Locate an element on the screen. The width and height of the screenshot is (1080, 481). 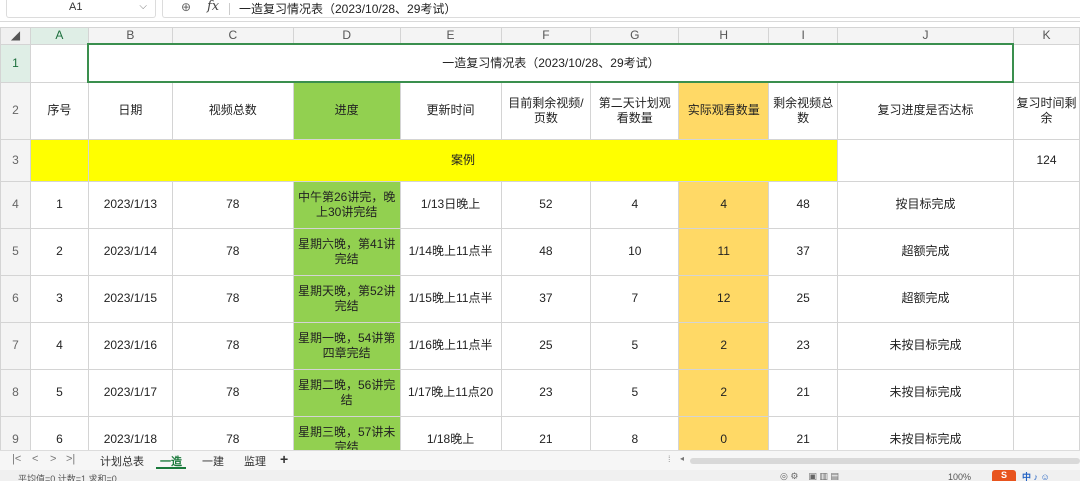
sheet-tab-yijian: 一建 is located at coordinates (213, 461).